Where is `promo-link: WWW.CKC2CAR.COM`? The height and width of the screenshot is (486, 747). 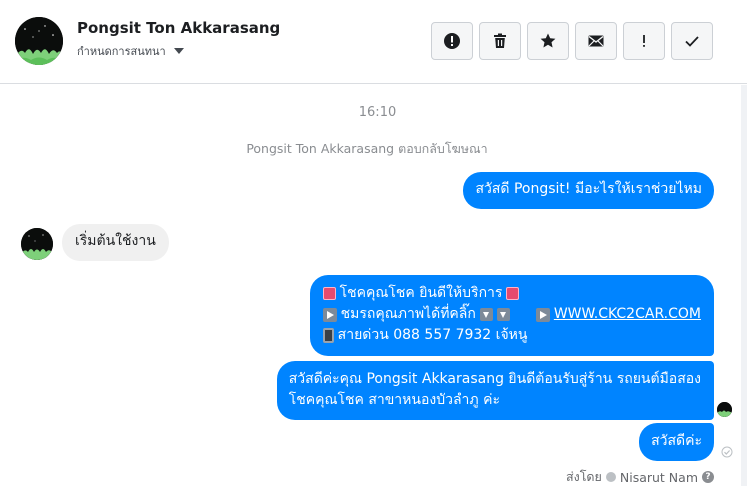
promo-link: WWW.CKC2CAR.COM is located at coordinates (627, 314).